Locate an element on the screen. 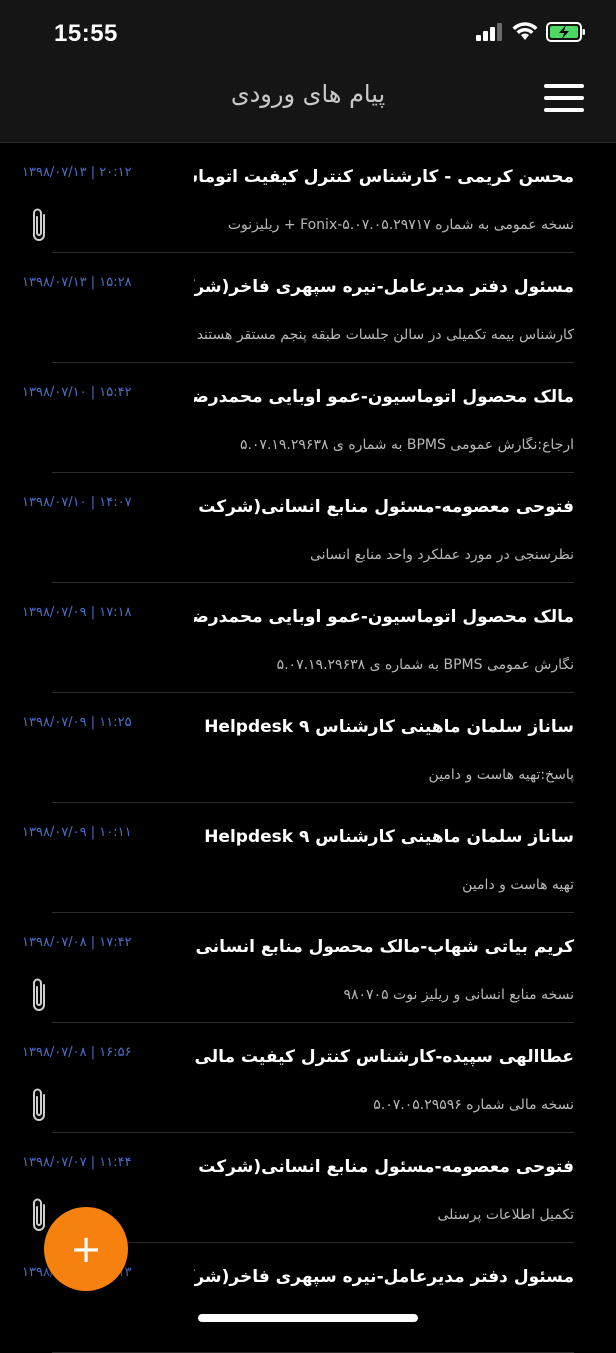  page-title: پیام های ورودی is located at coordinates (308, 94).